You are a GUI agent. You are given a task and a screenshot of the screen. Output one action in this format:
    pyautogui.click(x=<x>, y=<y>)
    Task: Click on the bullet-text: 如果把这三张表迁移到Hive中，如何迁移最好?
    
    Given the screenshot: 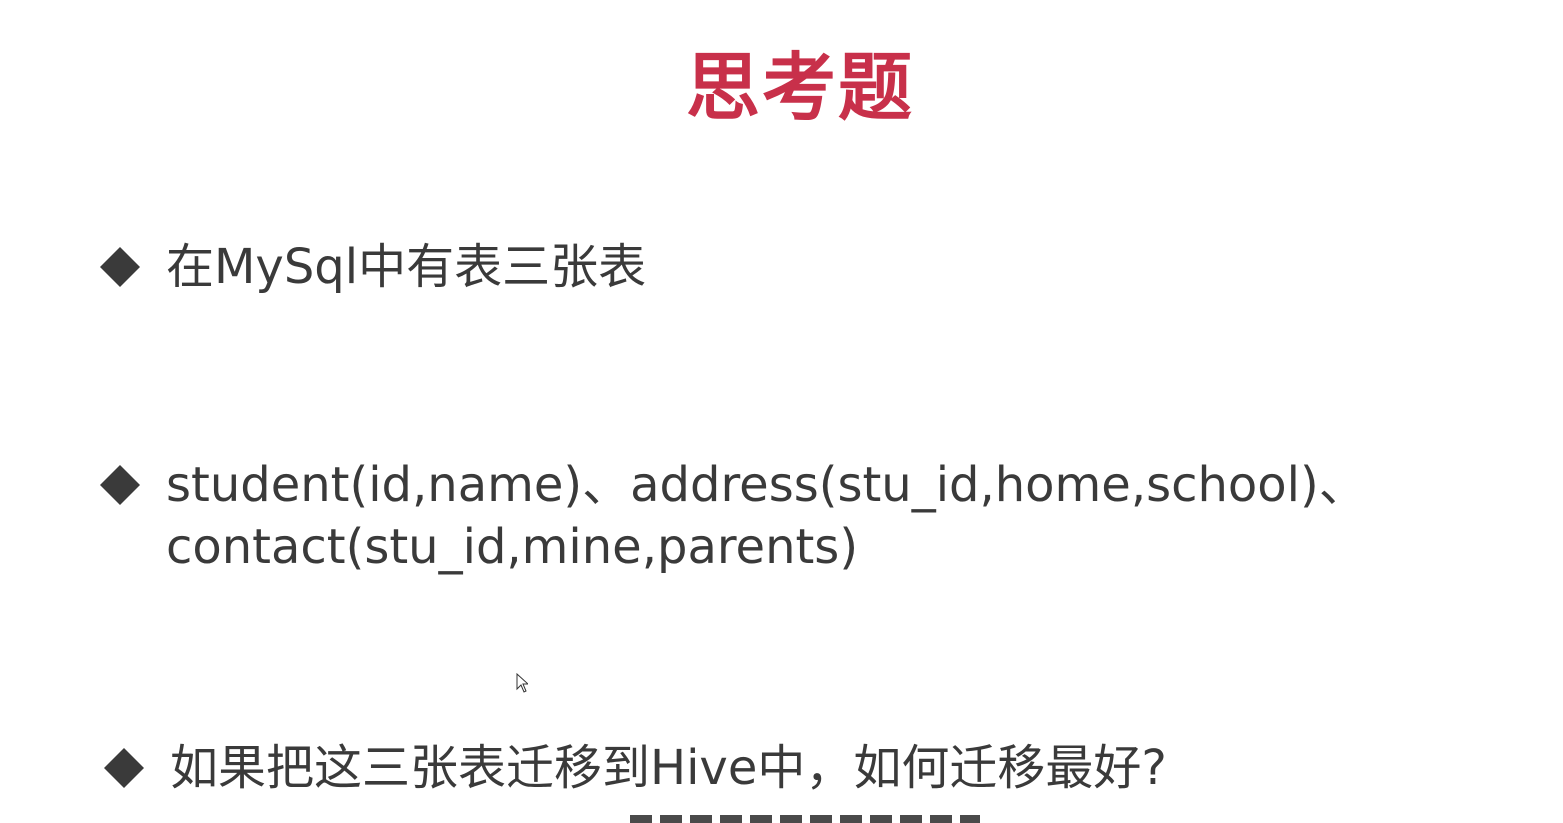 What is the action you would take?
    pyautogui.click(x=668, y=768)
    